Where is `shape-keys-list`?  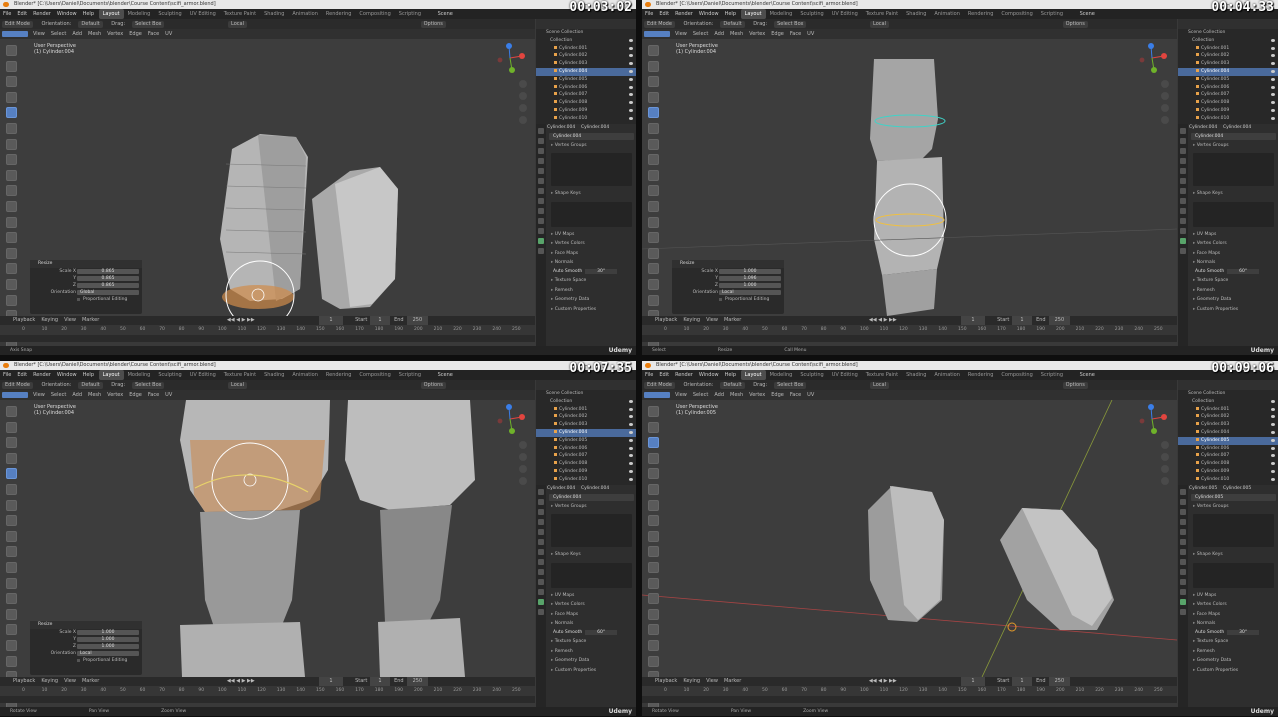 shape-keys-list is located at coordinates (591, 575).